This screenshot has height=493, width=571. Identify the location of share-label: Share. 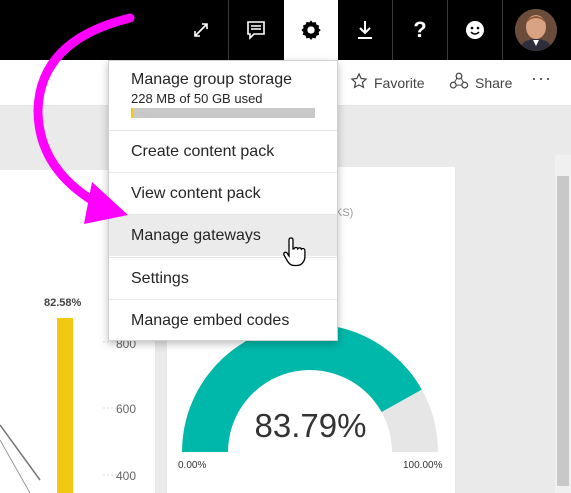
(494, 82).